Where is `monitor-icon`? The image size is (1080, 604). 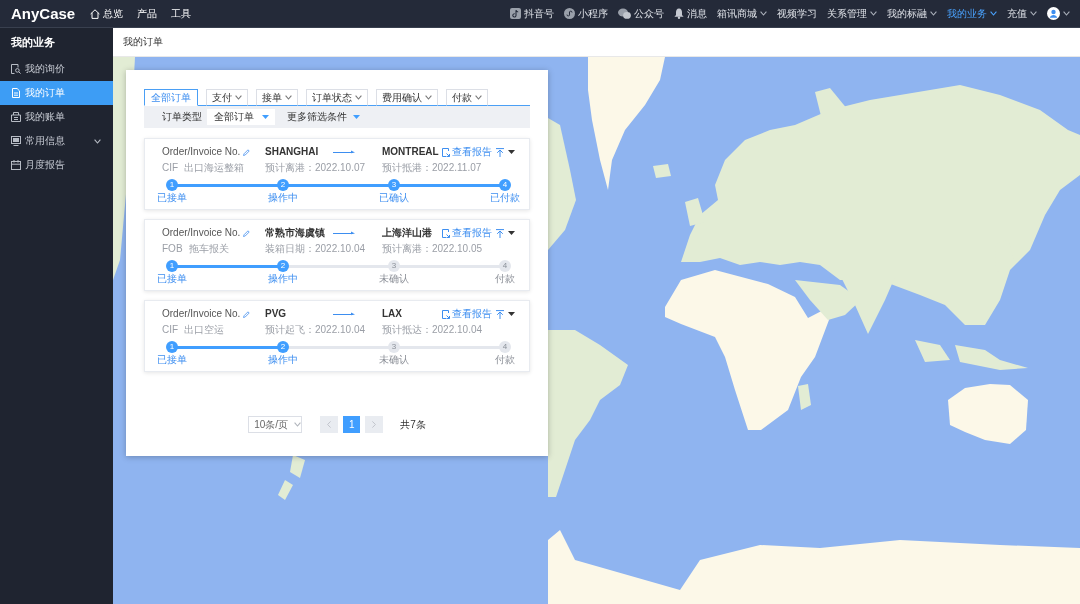 monitor-icon is located at coordinates (16, 141).